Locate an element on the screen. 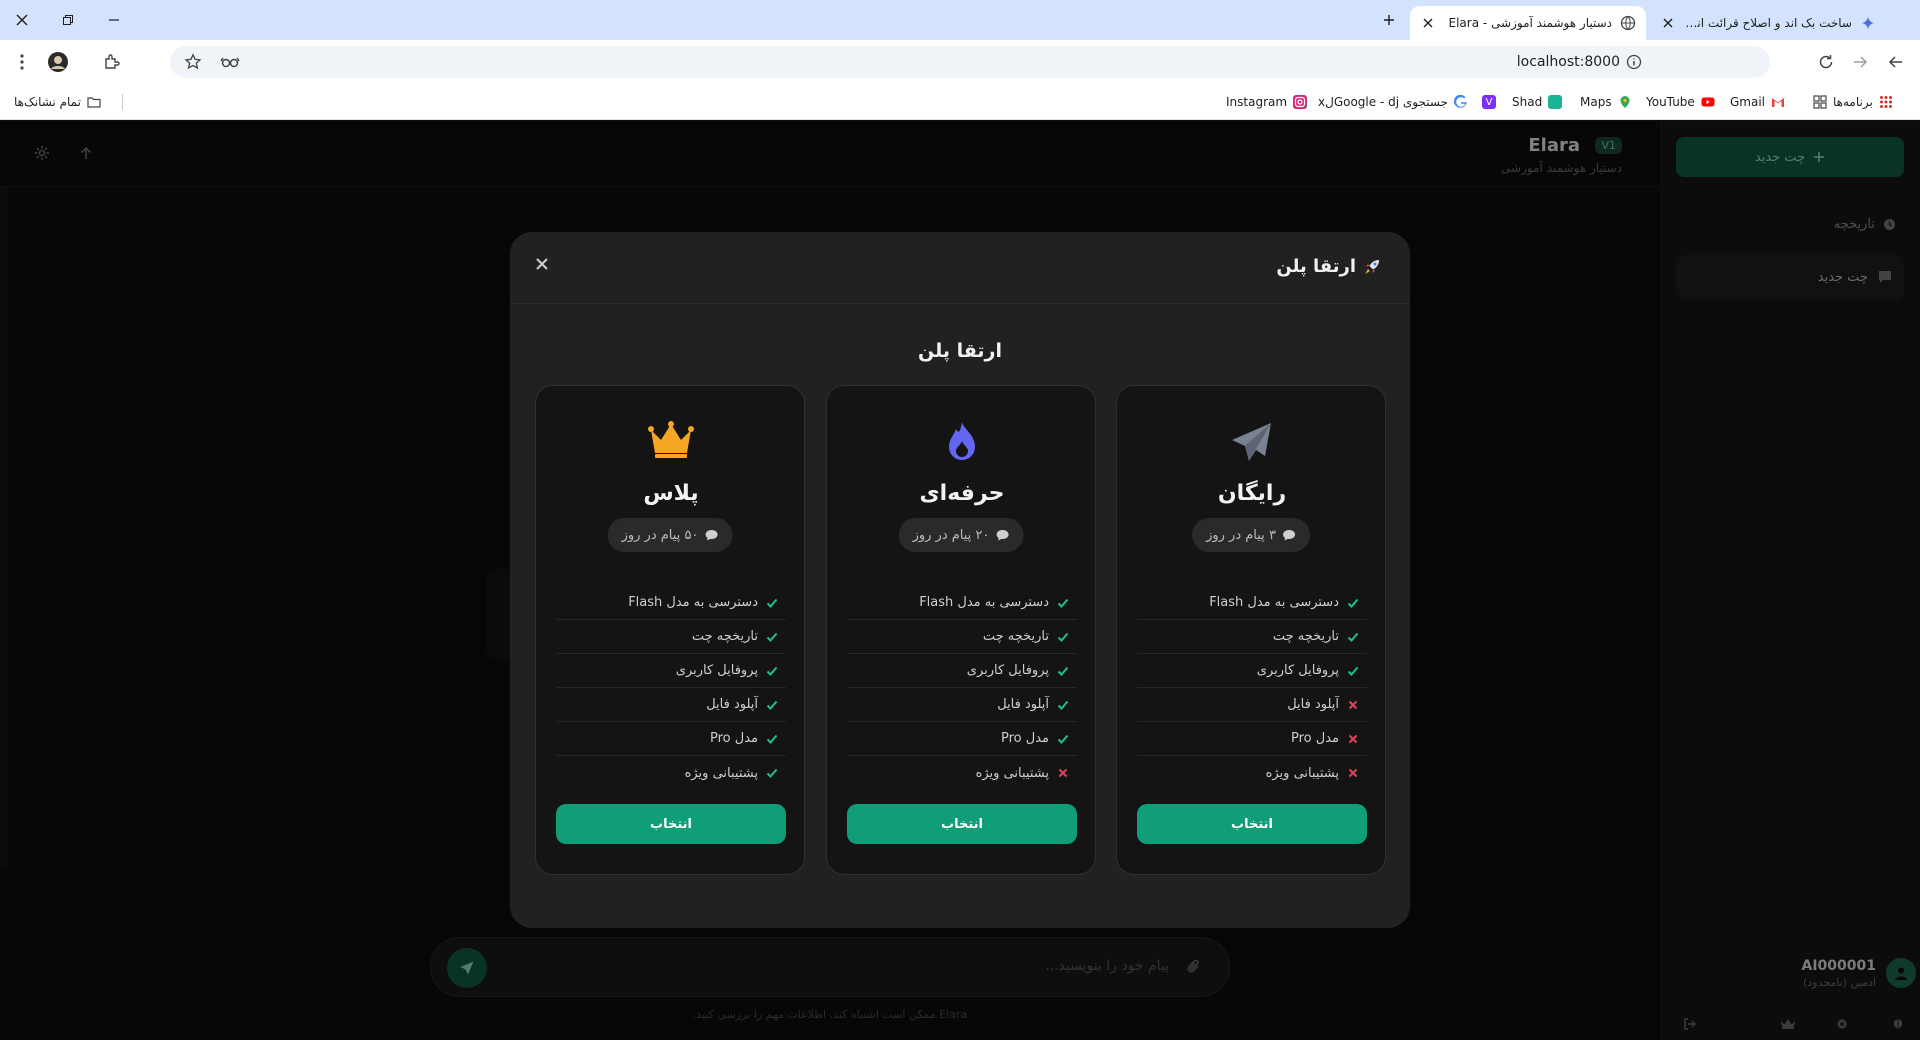 The image size is (1920, 1040). grid-icon is located at coordinates (1820, 102).